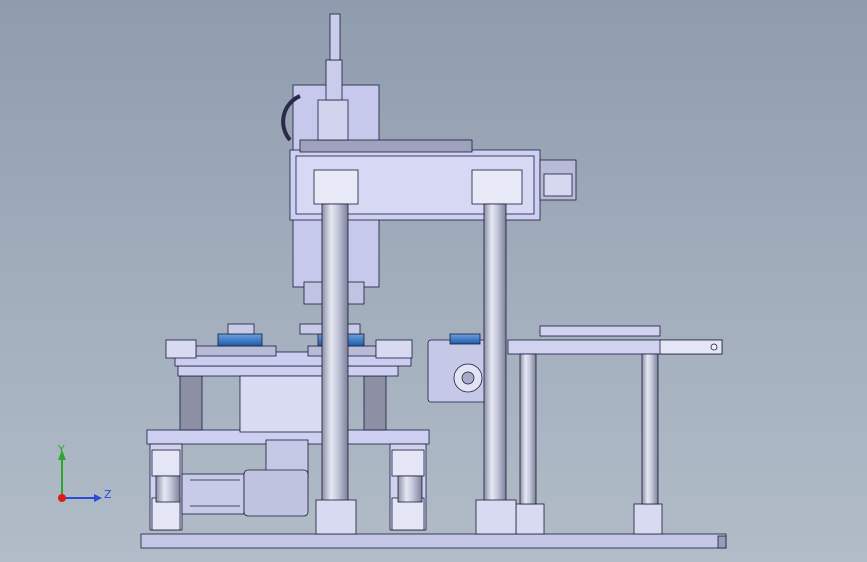 The width and height of the screenshot is (867, 562). I want to click on triad-origin, so click(62, 498).